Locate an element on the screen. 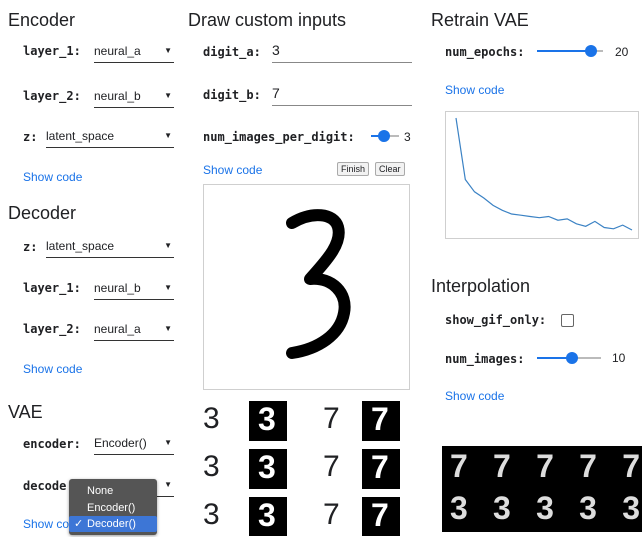 The image size is (642, 537). encoder-layer1-label: layer_1: is located at coordinates (52, 51).